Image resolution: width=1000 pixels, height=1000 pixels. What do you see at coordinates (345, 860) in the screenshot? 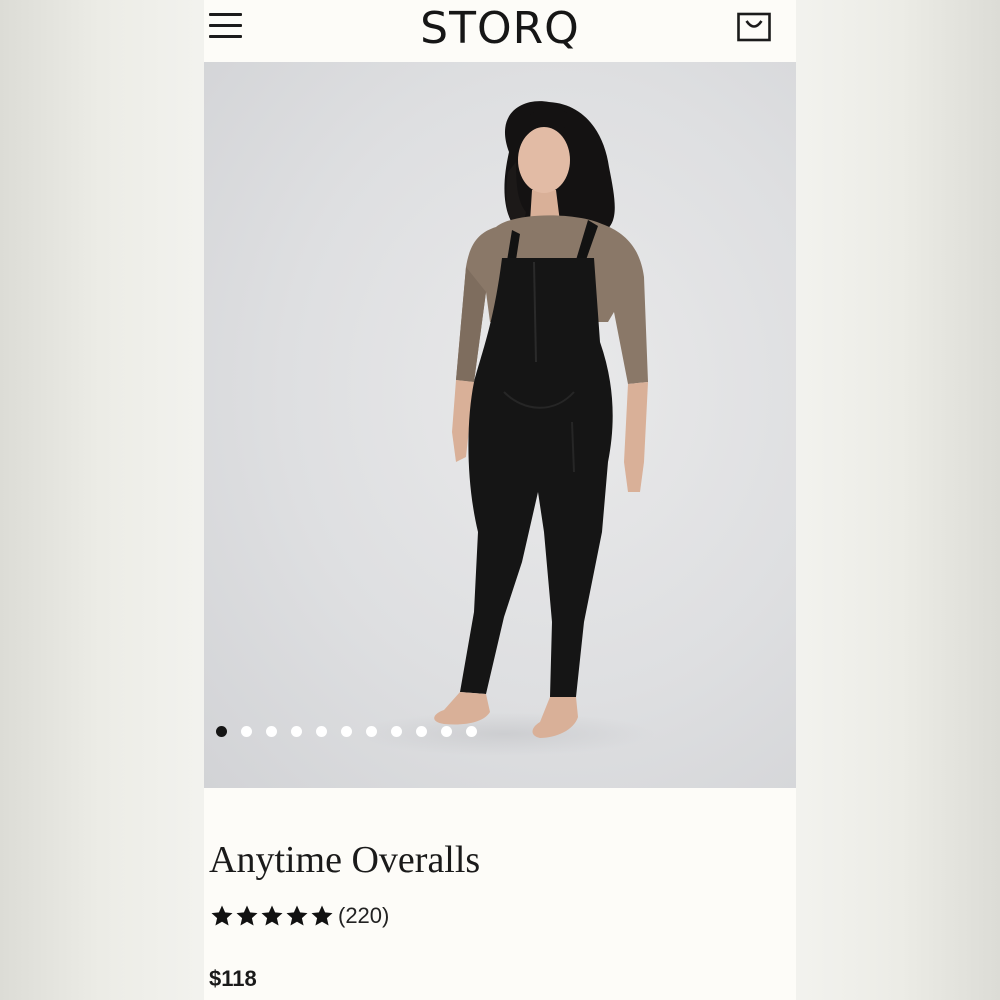
I see `product-title: Anytime Overalls` at bounding box center [345, 860].